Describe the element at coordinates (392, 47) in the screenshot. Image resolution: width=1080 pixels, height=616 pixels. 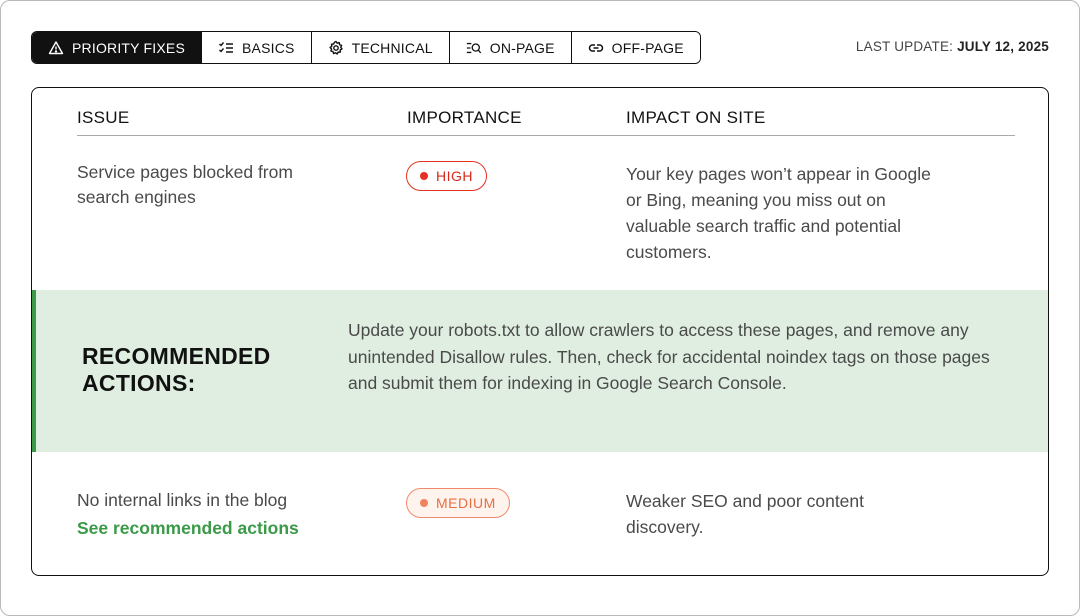
I see `tab-label: TECHNICAL` at that location.